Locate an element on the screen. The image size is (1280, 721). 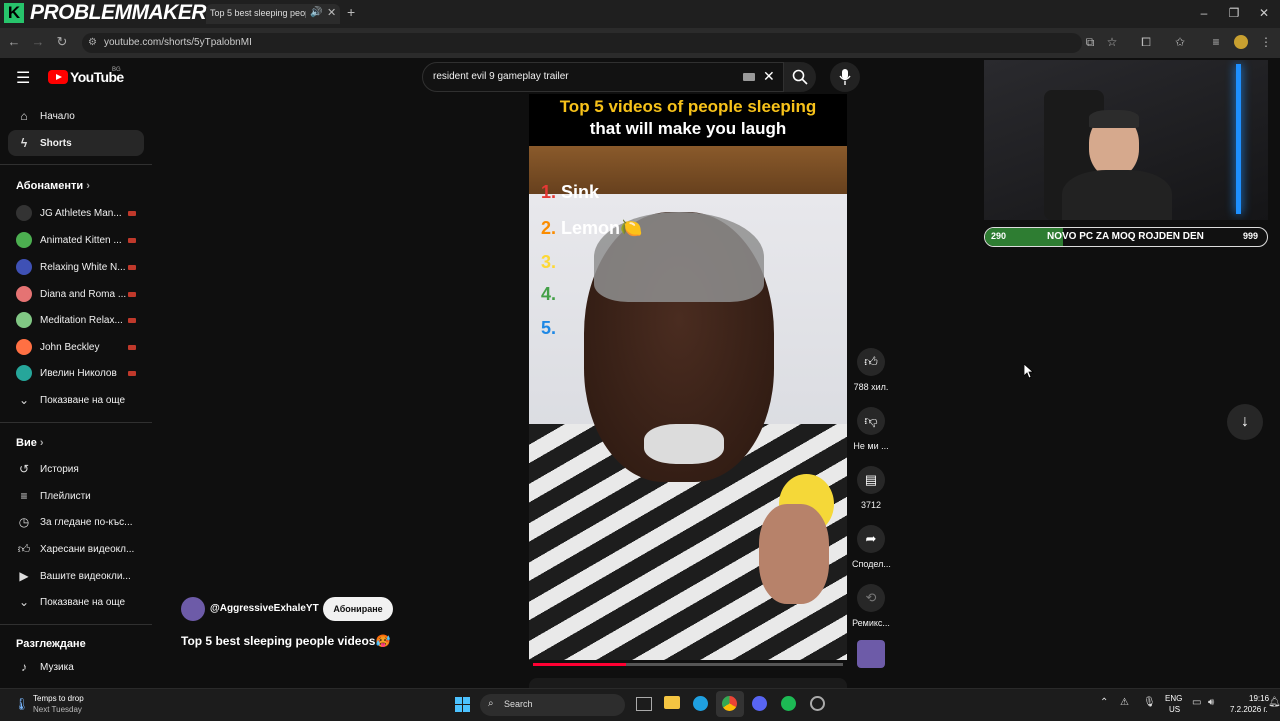
like-button: 👍︎ 788 хил. is located at coordinates (871, 370).